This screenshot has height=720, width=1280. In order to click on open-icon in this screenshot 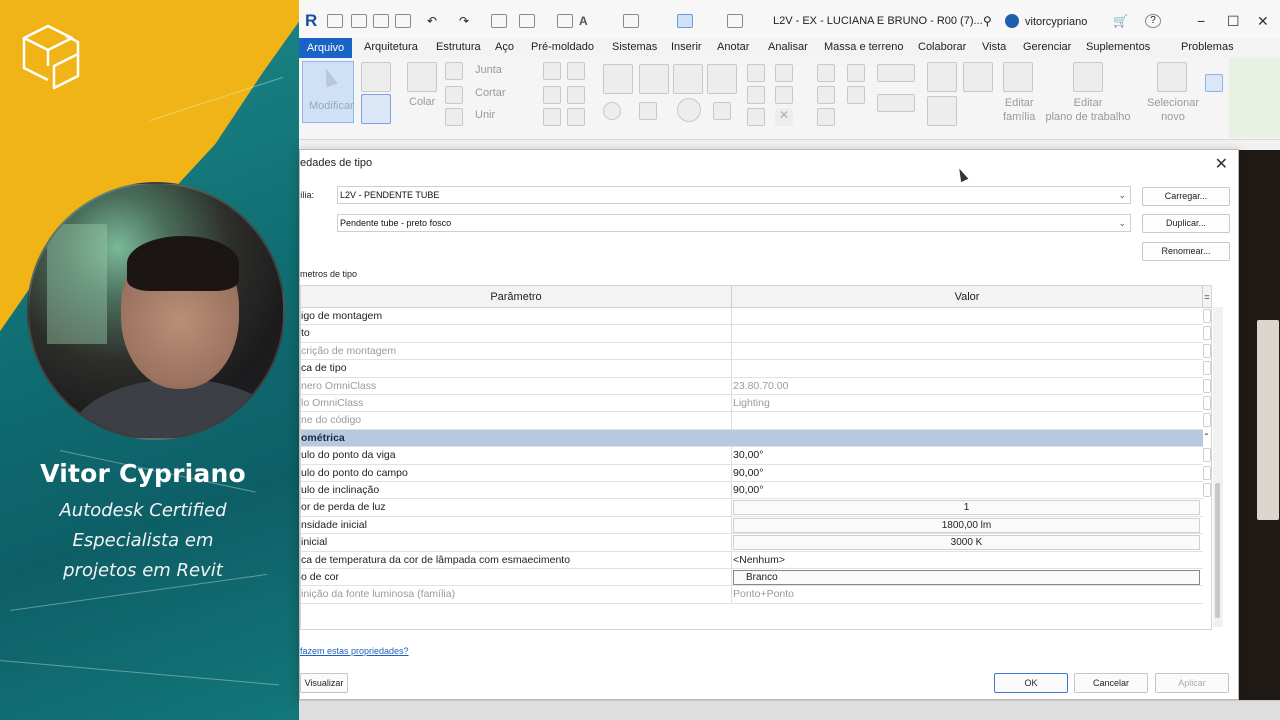, I will do `click(335, 21)`.